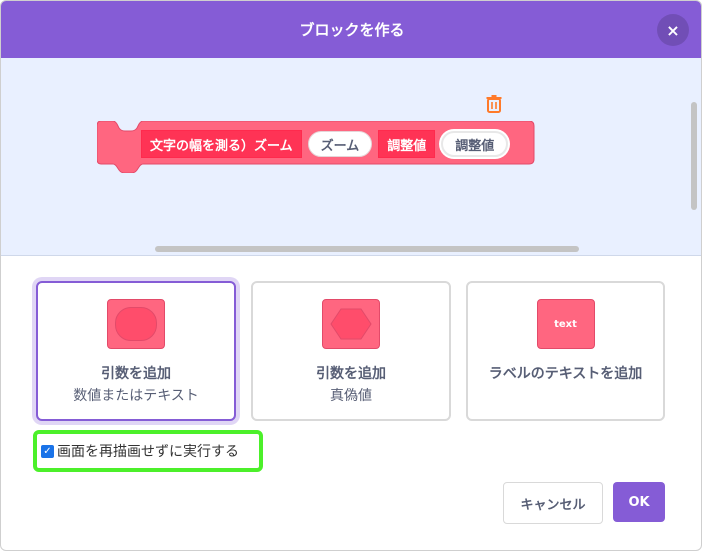  What do you see at coordinates (351, 396) in the screenshot?
I see `card-subtitle: 真偽値` at bounding box center [351, 396].